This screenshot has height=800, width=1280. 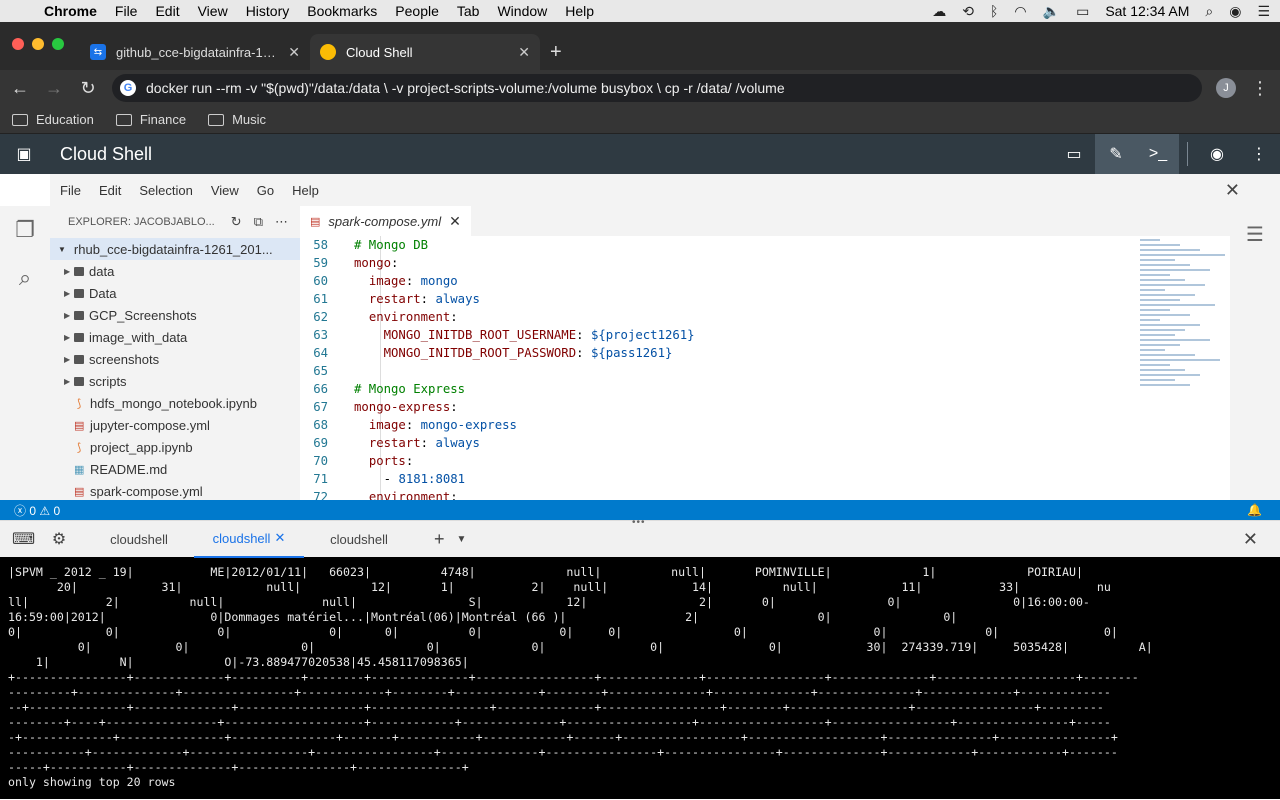 I want to click on outline-list-icon: ☰, so click(x=1255, y=361).